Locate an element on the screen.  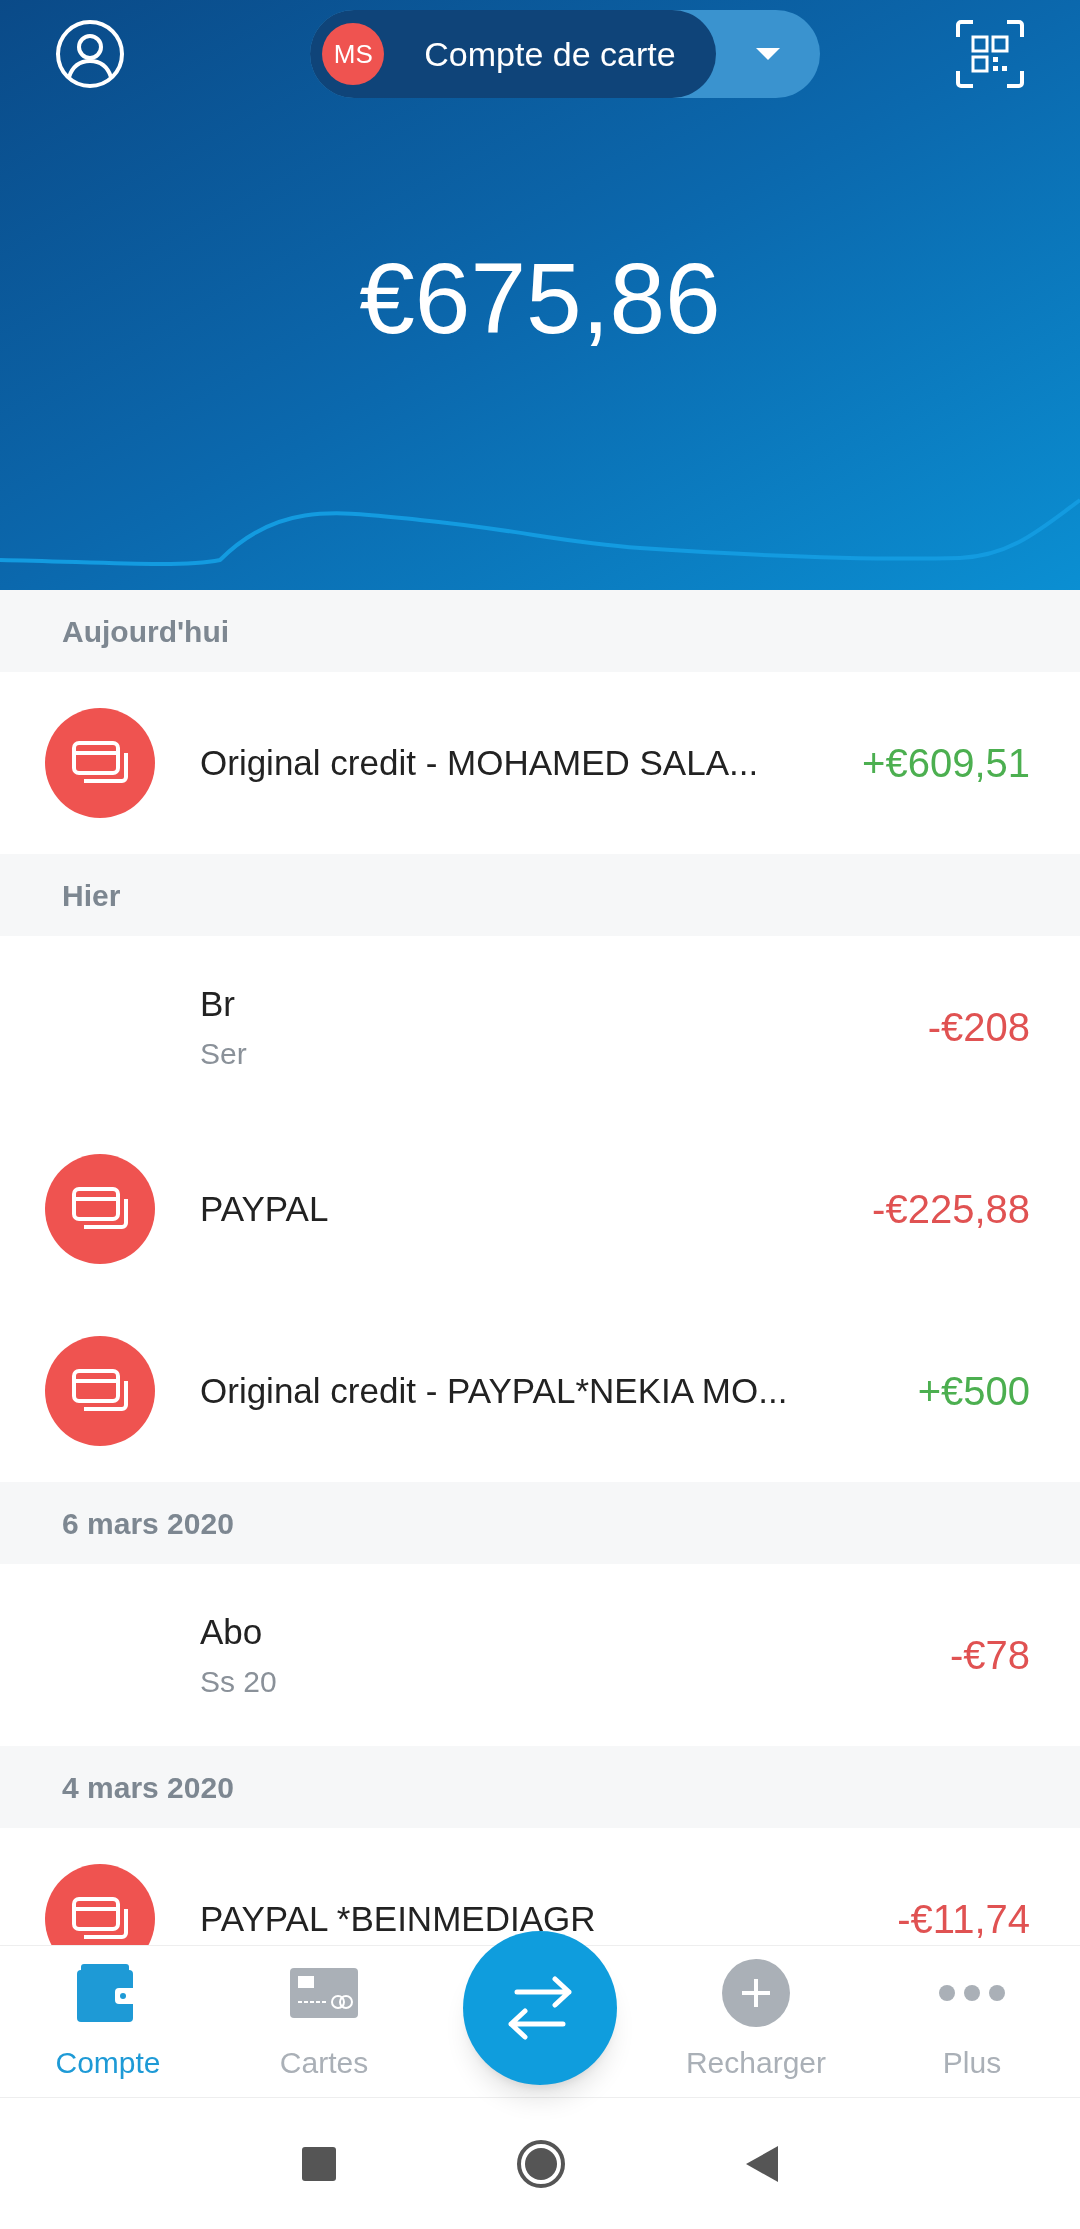
transaction-amount: -€11,74 is located at coordinates (964, 1919).